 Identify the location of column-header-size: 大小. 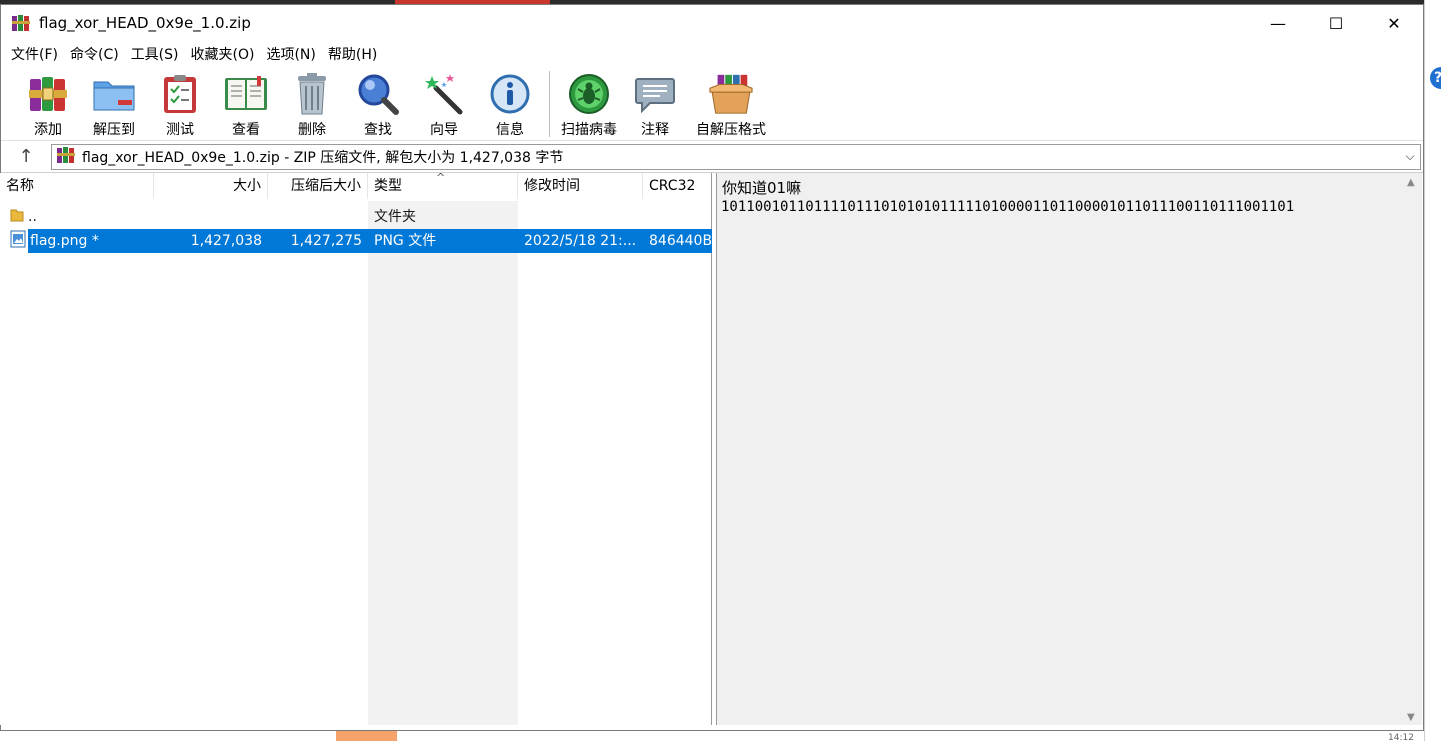
(211, 186).